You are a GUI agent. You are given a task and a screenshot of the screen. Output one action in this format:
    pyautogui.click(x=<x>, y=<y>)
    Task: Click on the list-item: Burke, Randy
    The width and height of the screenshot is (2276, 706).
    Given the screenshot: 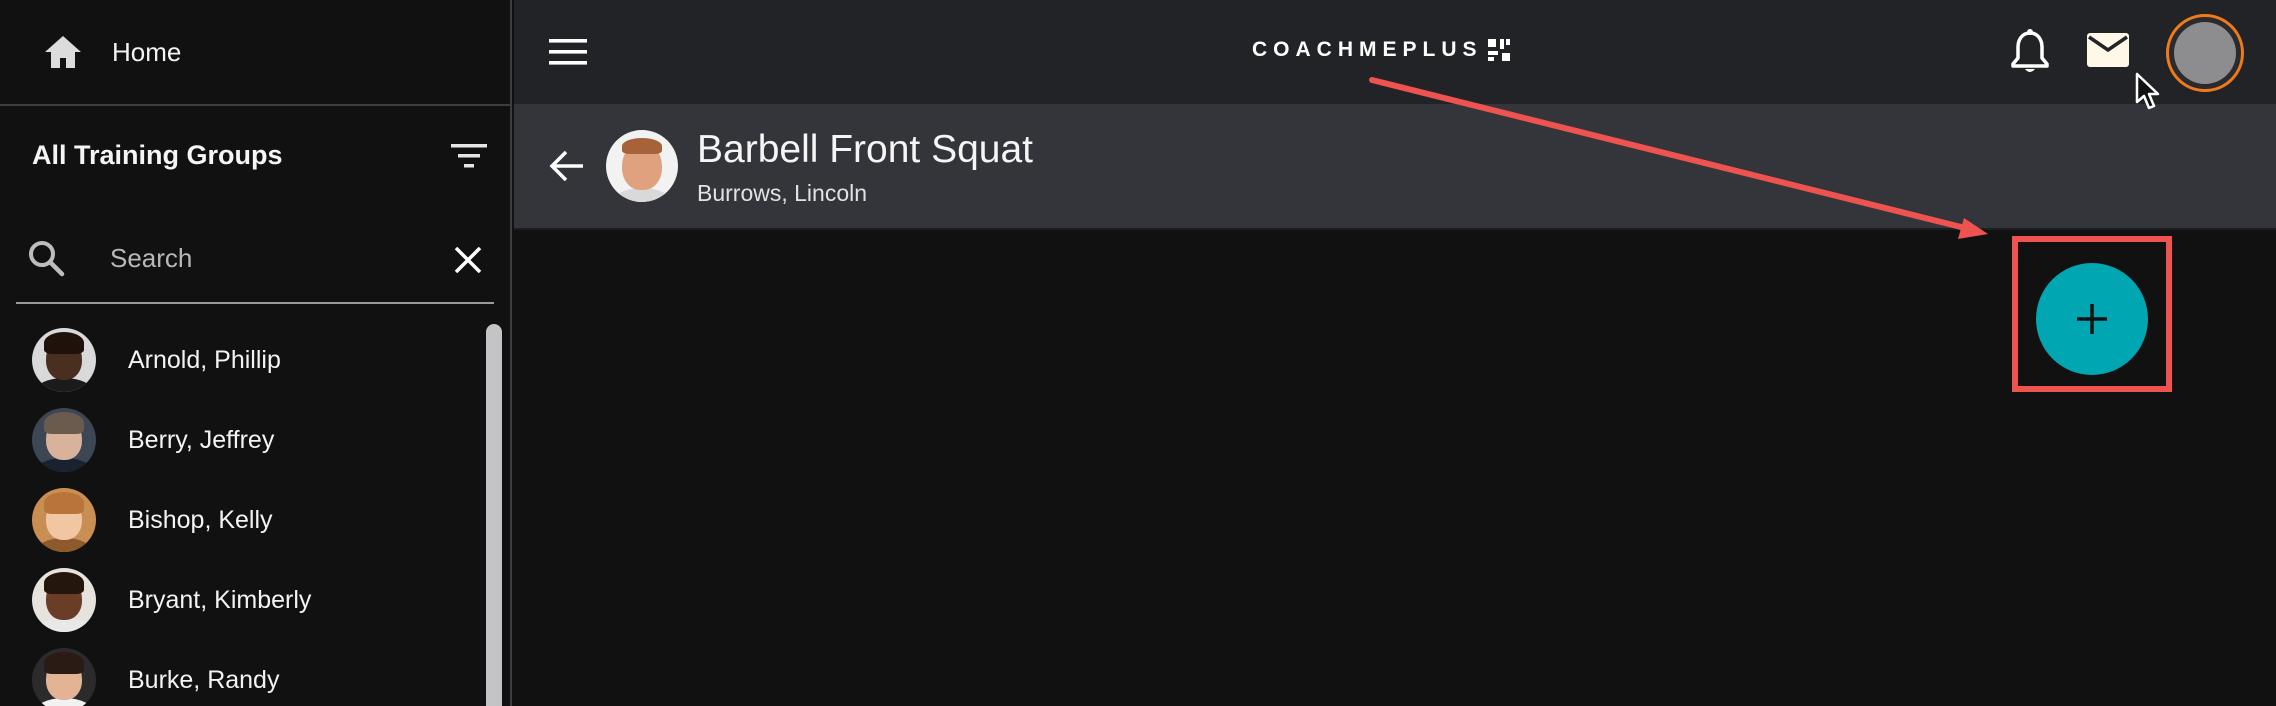 What is the action you would take?
    pyautogui.click(x=240, y=673)
    